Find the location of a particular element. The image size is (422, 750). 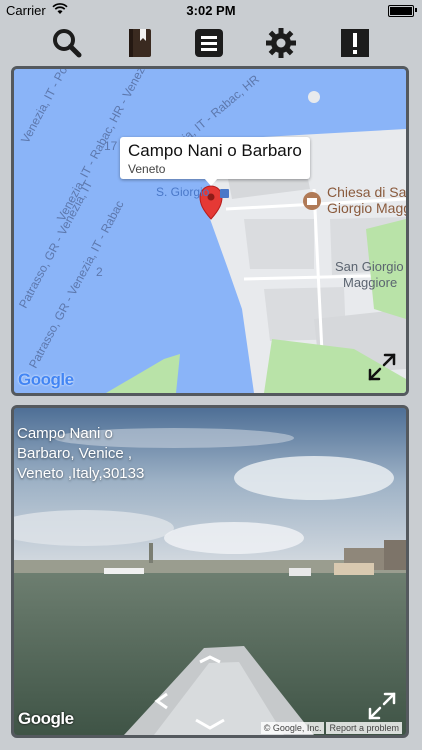

alert-icon is located at coordinates (355, 43).